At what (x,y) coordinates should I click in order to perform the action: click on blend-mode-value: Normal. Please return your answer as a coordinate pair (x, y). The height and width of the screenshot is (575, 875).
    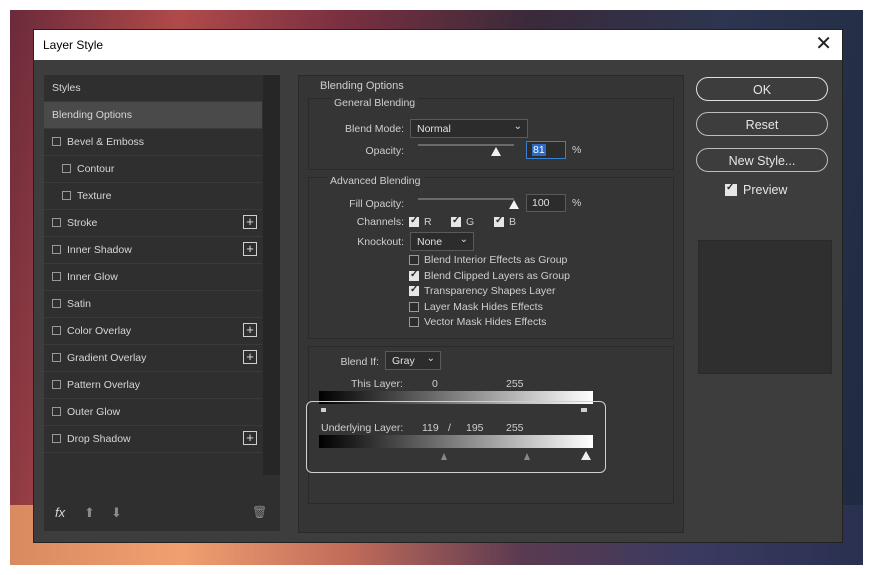
    Looking at the image, I should click on (434, 129).